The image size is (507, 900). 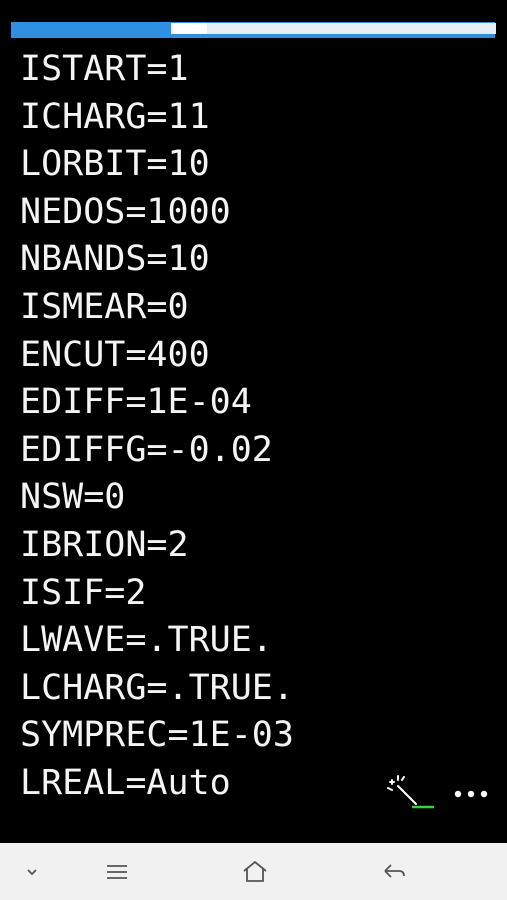 What do you see at coordinates (190, 28) in the screenshot?
I see `tab-indicator` at bounding box center [190, 28].